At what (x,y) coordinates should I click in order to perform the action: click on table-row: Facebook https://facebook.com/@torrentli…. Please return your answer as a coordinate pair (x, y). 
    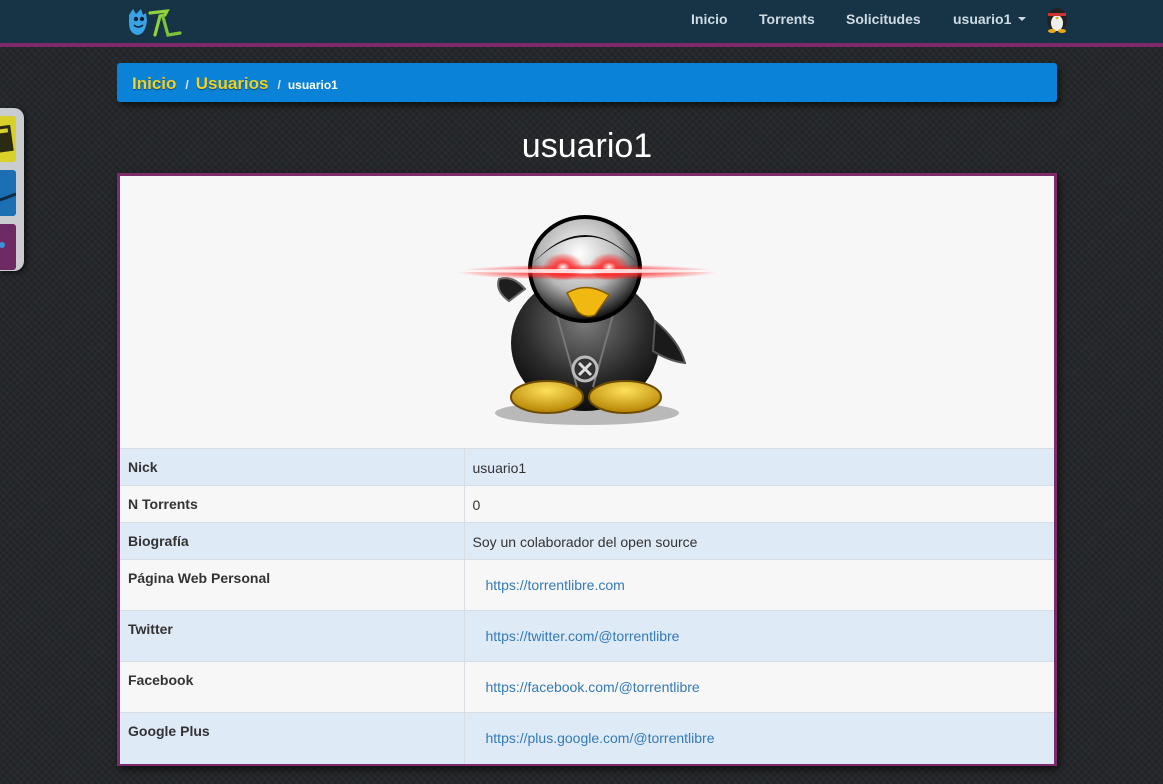
    Looking at the image, I should click on (587, 687).